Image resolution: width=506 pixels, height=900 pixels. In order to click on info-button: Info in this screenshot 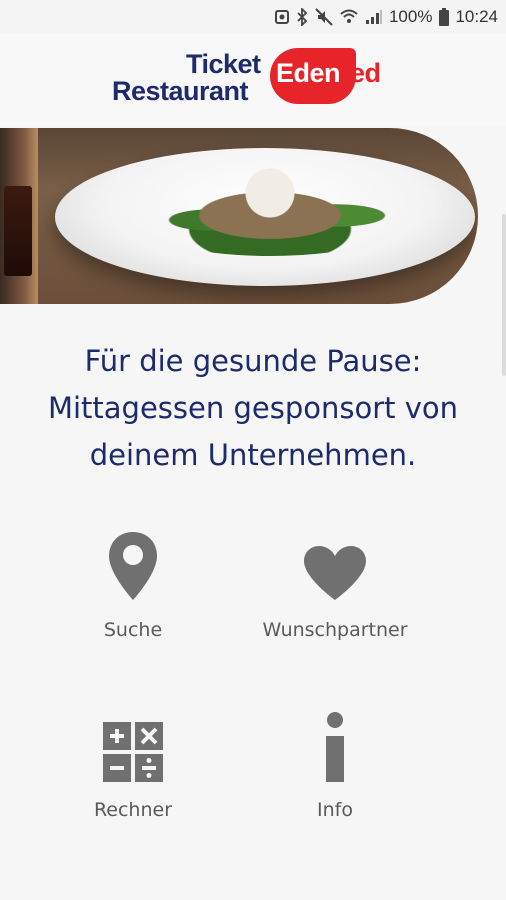, I will do `click(335, 775)`.